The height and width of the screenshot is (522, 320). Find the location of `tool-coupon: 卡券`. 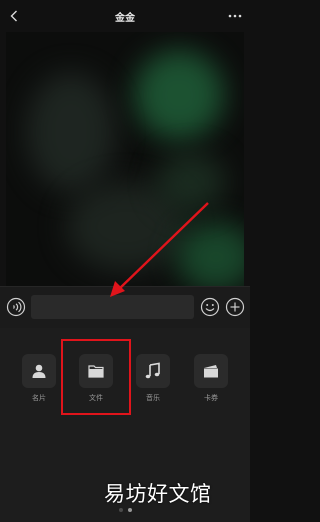

tool-coupon: 卡券 is located at coordinates (211, 378).